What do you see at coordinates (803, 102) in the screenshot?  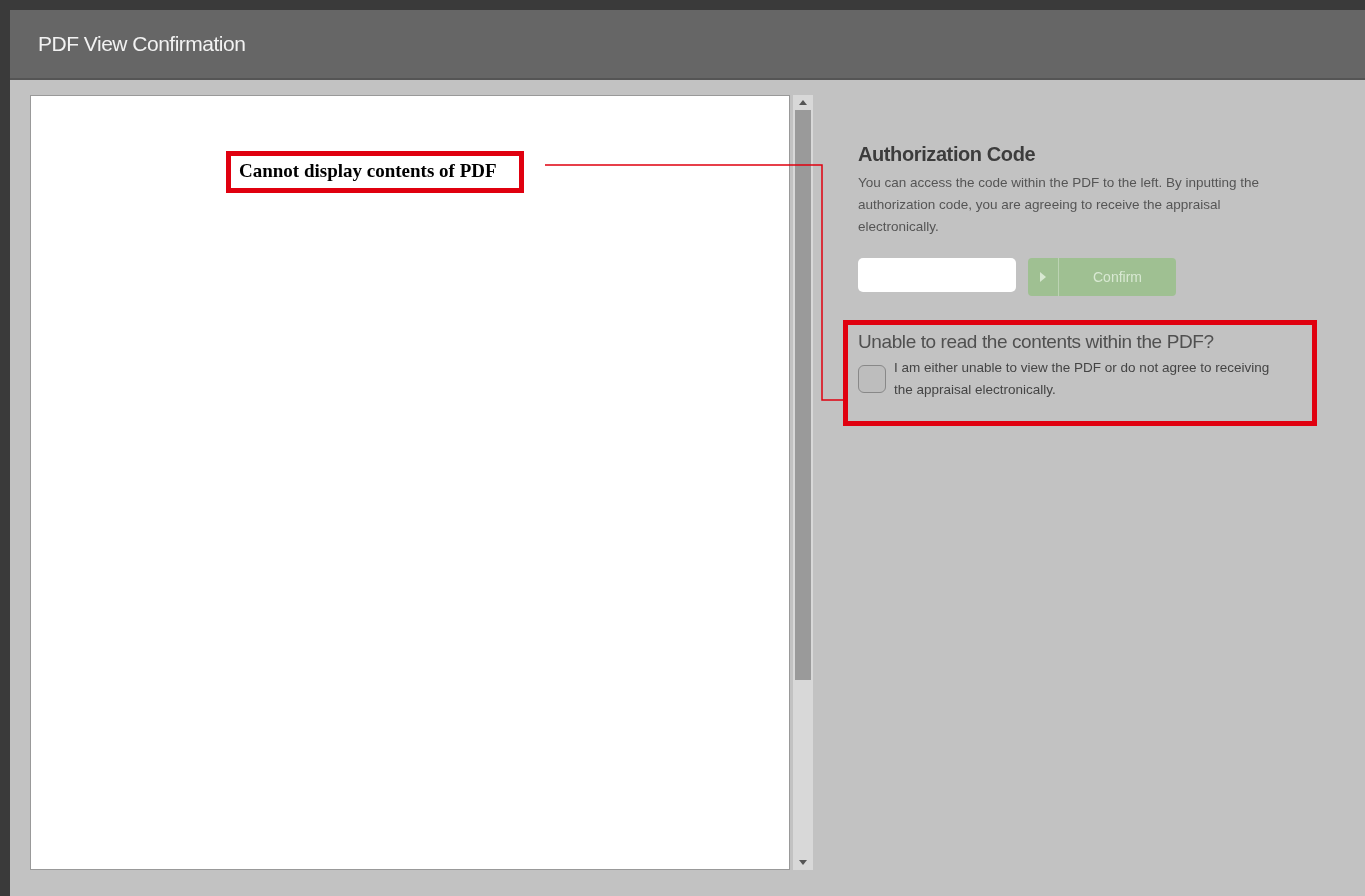 I see `scroll-up-icon` at bounding box center [803, 102].